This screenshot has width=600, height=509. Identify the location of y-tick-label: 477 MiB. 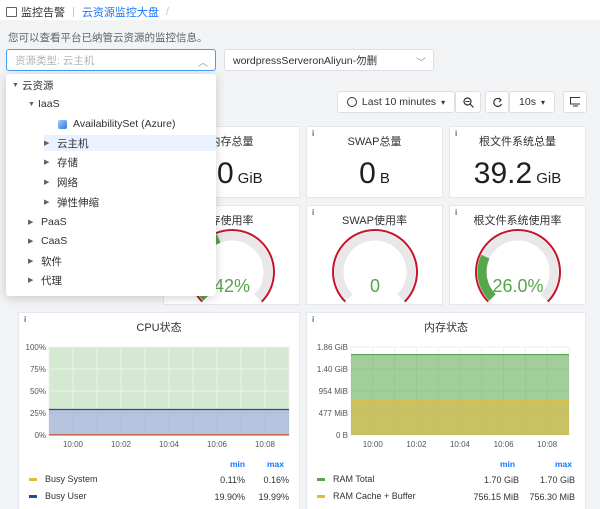
(333, 413).